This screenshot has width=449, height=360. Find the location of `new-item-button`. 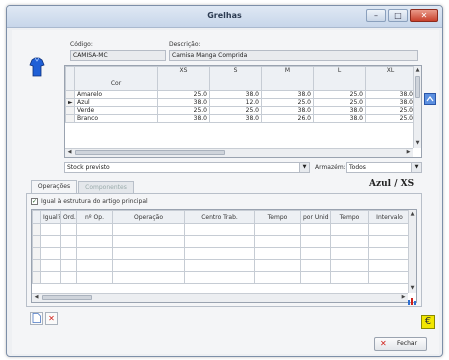

new-item-button is located at coordinates (36, 318).